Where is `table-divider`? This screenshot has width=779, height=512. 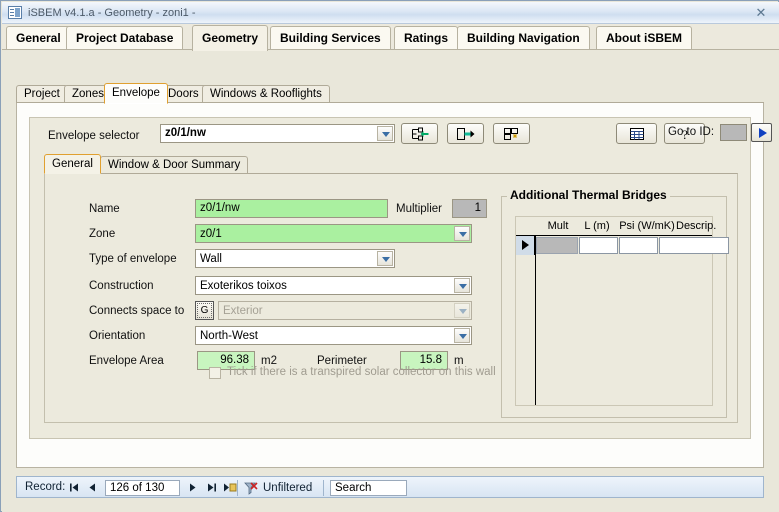 table-divider is located at coordinates (535, 320).